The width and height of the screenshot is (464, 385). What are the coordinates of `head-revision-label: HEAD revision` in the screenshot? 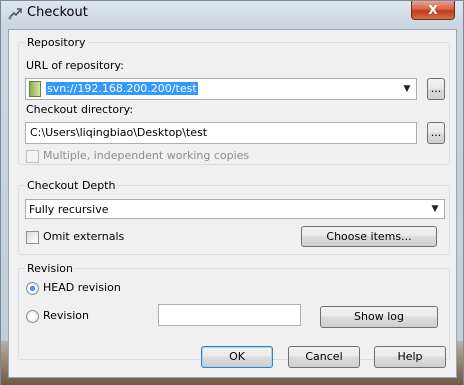 It's located at (82, 287).